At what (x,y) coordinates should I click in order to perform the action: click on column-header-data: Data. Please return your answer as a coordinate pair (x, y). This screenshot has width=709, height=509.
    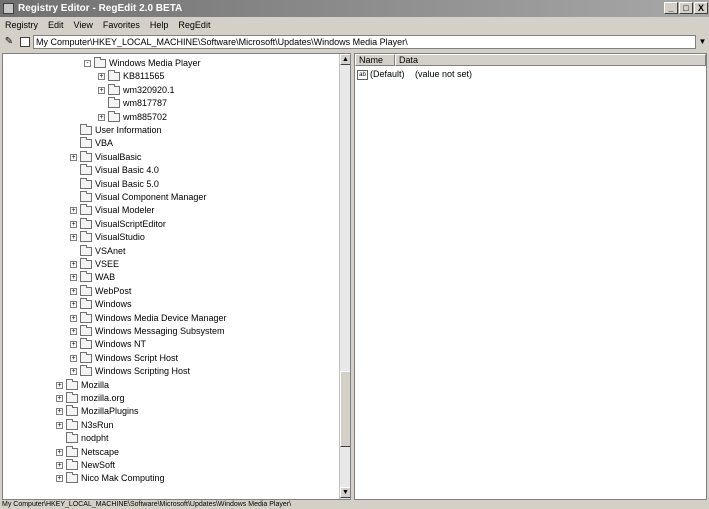
    Looking at the image, I should click on (550, 60).